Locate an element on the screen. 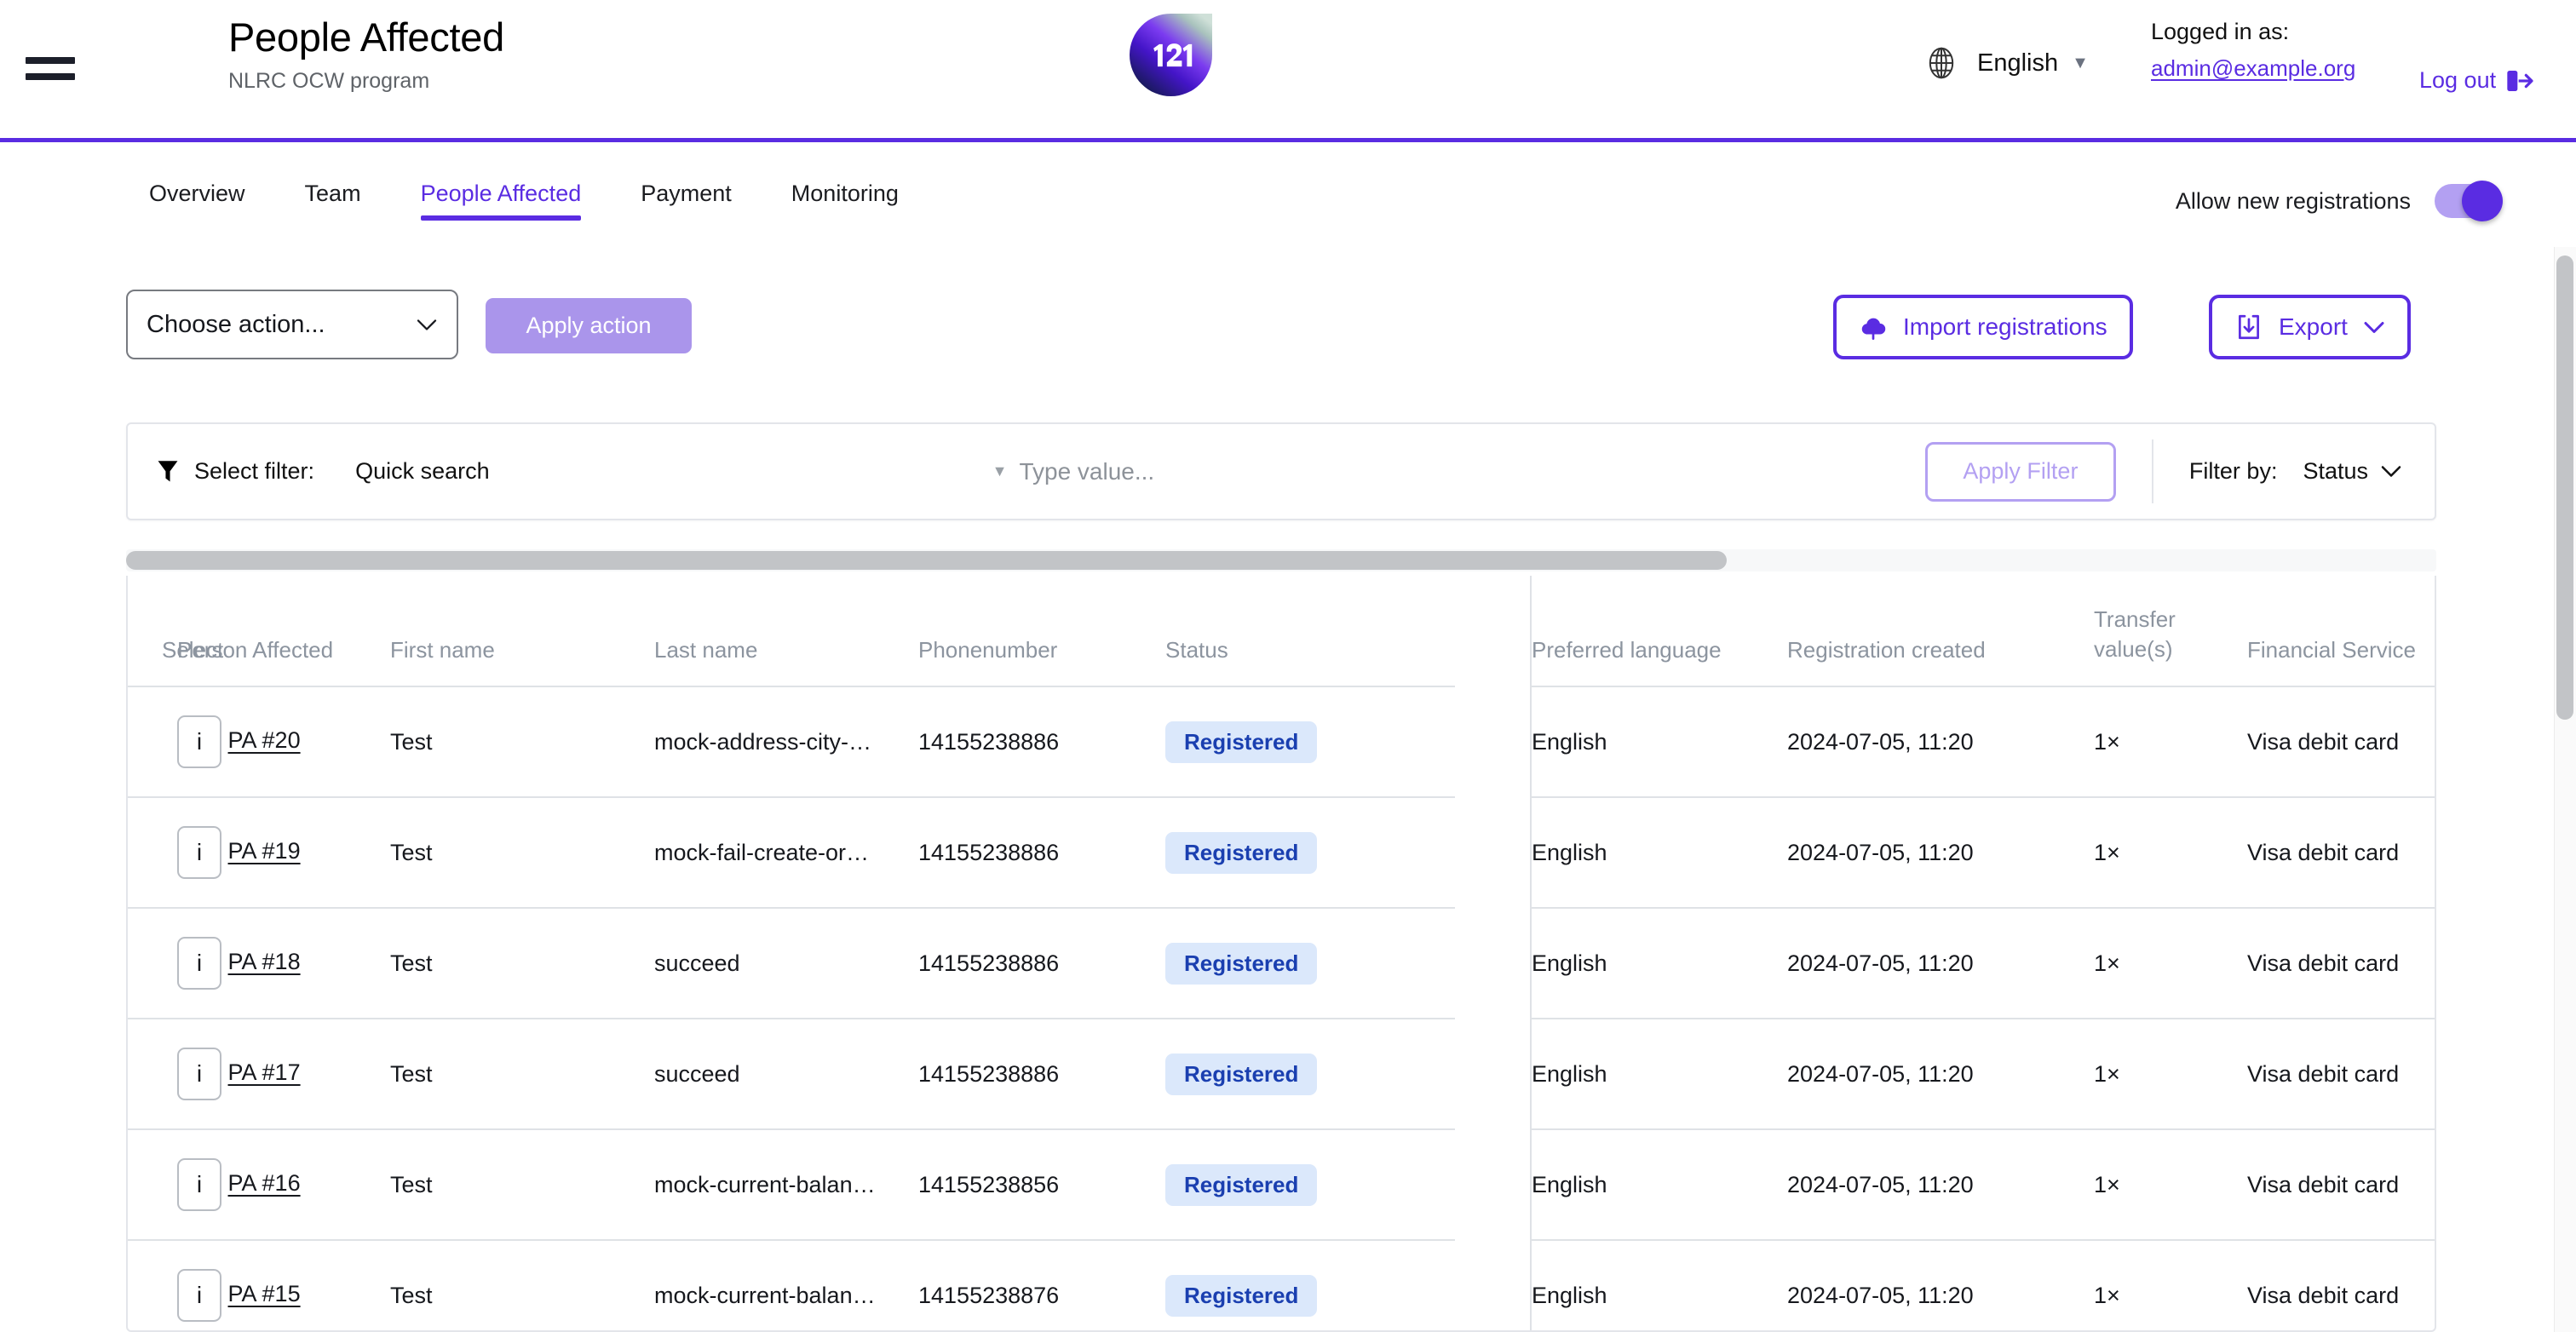 The image size is (2576, 1332). chevron-down-icon is located at coordinates (2391, 471).